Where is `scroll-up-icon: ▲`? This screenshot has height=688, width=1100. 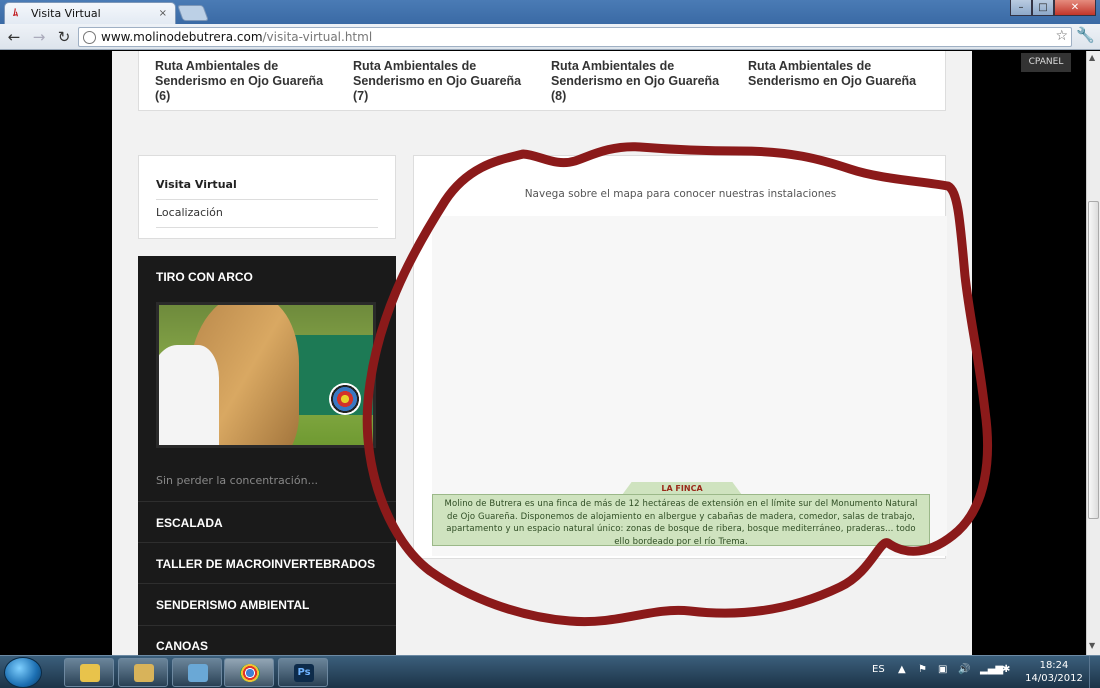
scroll-up-icon: ▲ is located at coordinates (1092, 57).